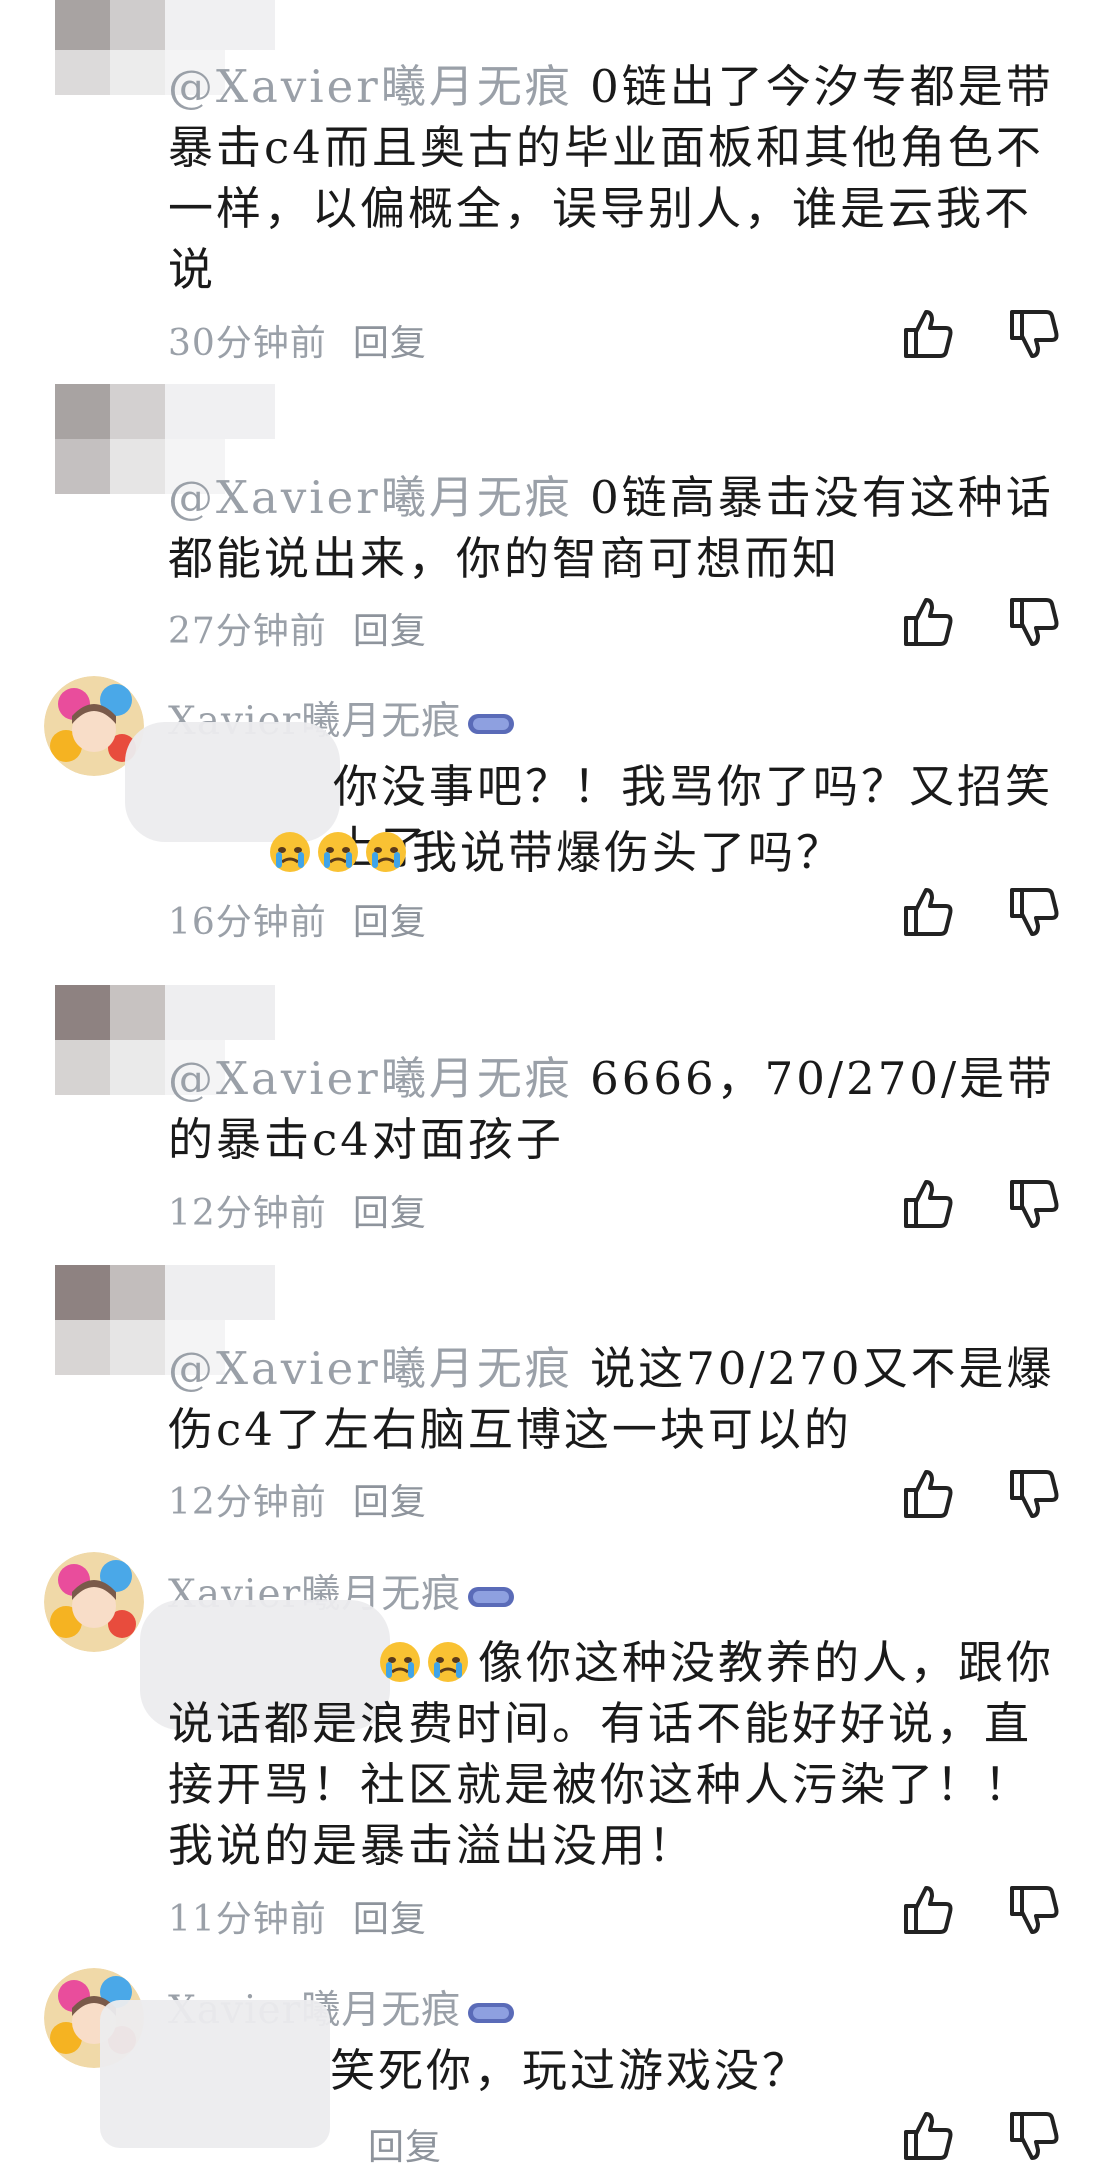 This screenshot has width=1108, height=2170. Describe the element at coordinates (570, 2070) in the screenshot. I see `comment-text: 笑死你，玩过游戏没？` at that location.